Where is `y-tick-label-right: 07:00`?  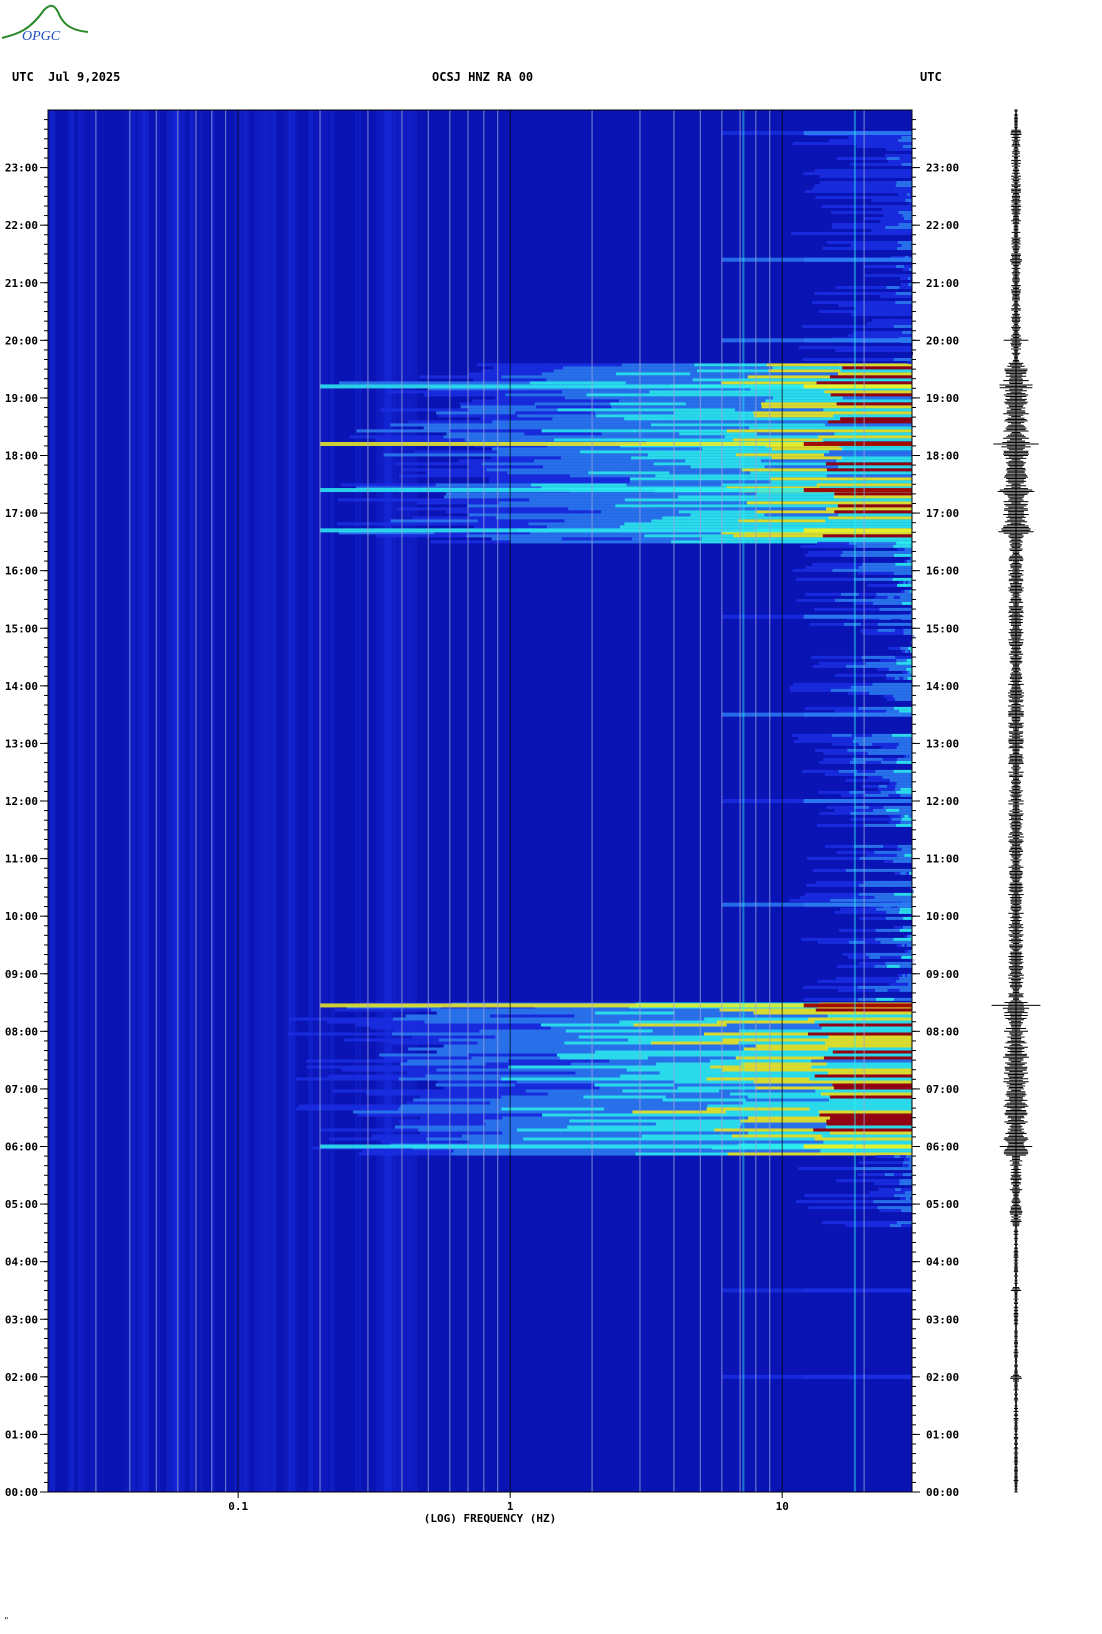 y-tick-label-right: 07:00 is located at coordinates (942, 1089).